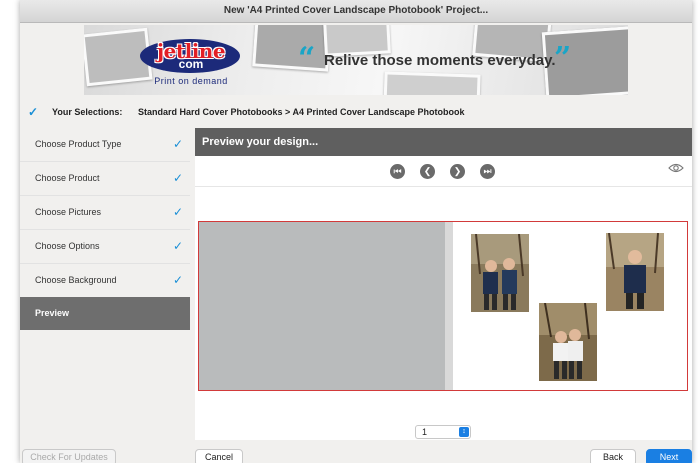  I want to click on page-number-value: 1, so click(425, 432).